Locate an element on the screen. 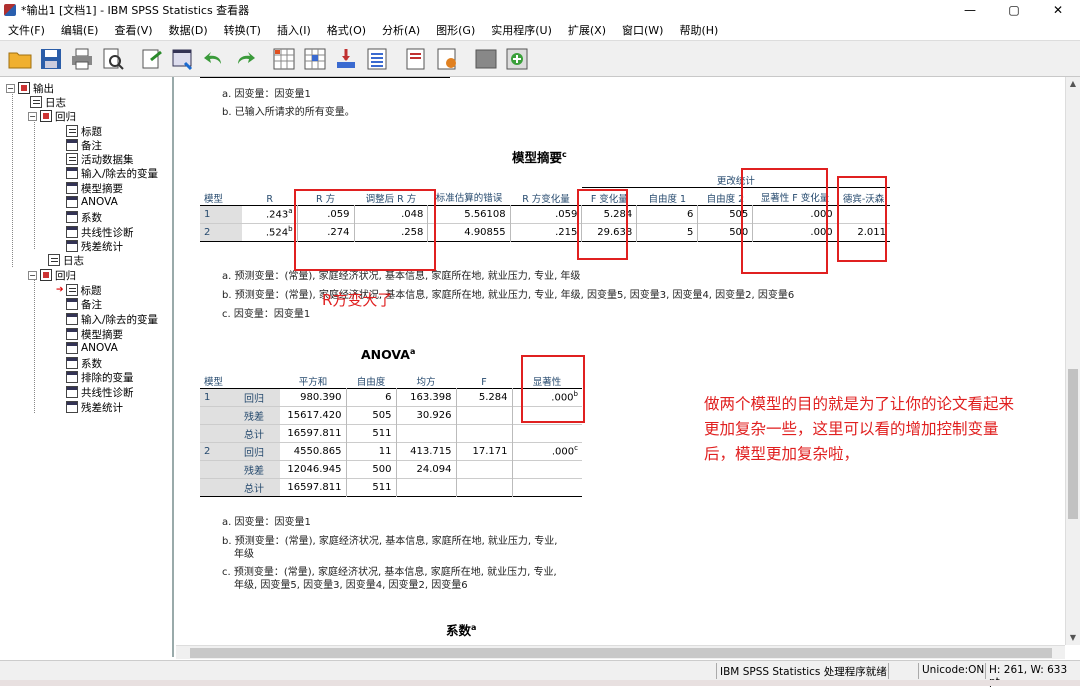  tree-r1-model-summary: 模型摘要 is located at coordinates (94, 188).